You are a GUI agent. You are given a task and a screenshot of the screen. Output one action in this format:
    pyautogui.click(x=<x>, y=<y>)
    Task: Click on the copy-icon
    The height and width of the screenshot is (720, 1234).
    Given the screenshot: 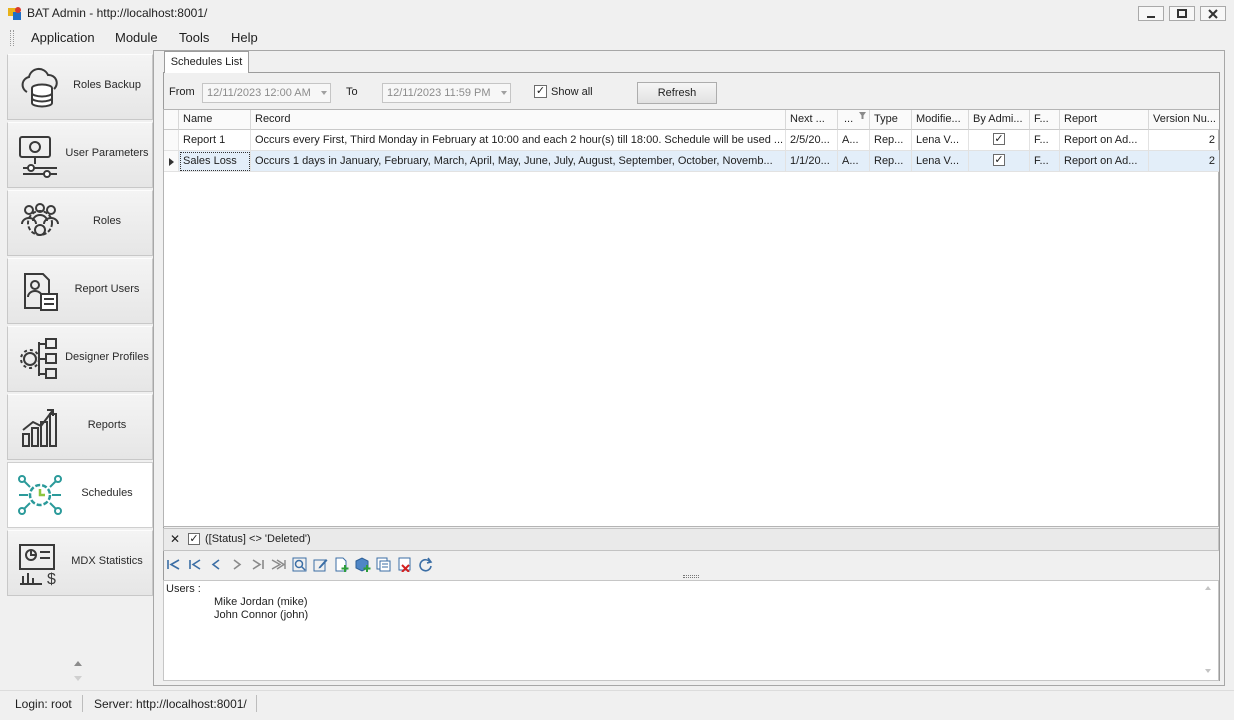 What is the action you would take?
    pyautogui.click(x=383, y=564)
    